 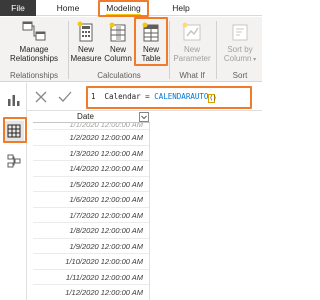 What do you see at coordinates (240, 32) in the screenshot?
I see `sort-icon` at bounding box center [240, 32].